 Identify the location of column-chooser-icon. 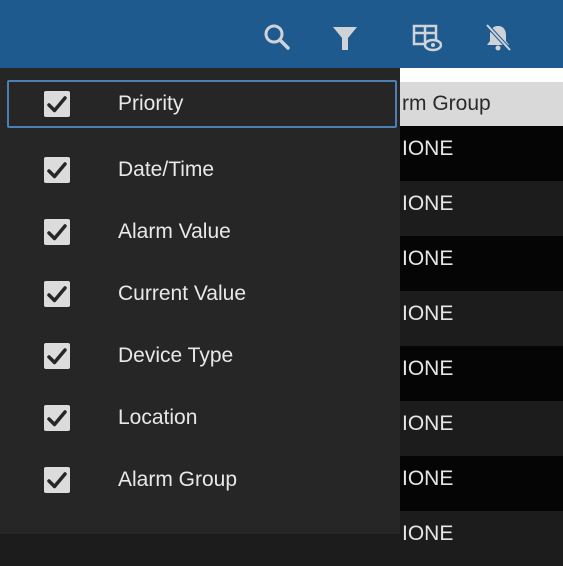
(427, 37).